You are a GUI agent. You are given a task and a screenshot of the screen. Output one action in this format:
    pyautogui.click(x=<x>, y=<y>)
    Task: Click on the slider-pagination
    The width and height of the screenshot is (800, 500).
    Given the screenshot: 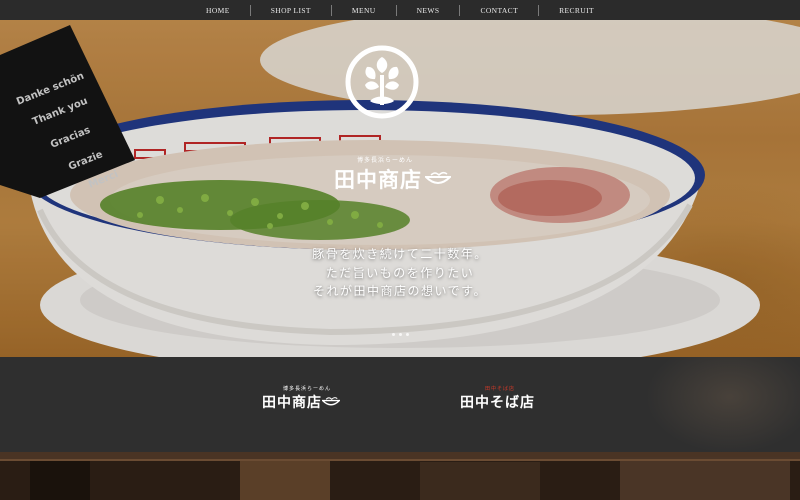 What is the action you would take?
    pyautogui.click(x=400, y=334)
    